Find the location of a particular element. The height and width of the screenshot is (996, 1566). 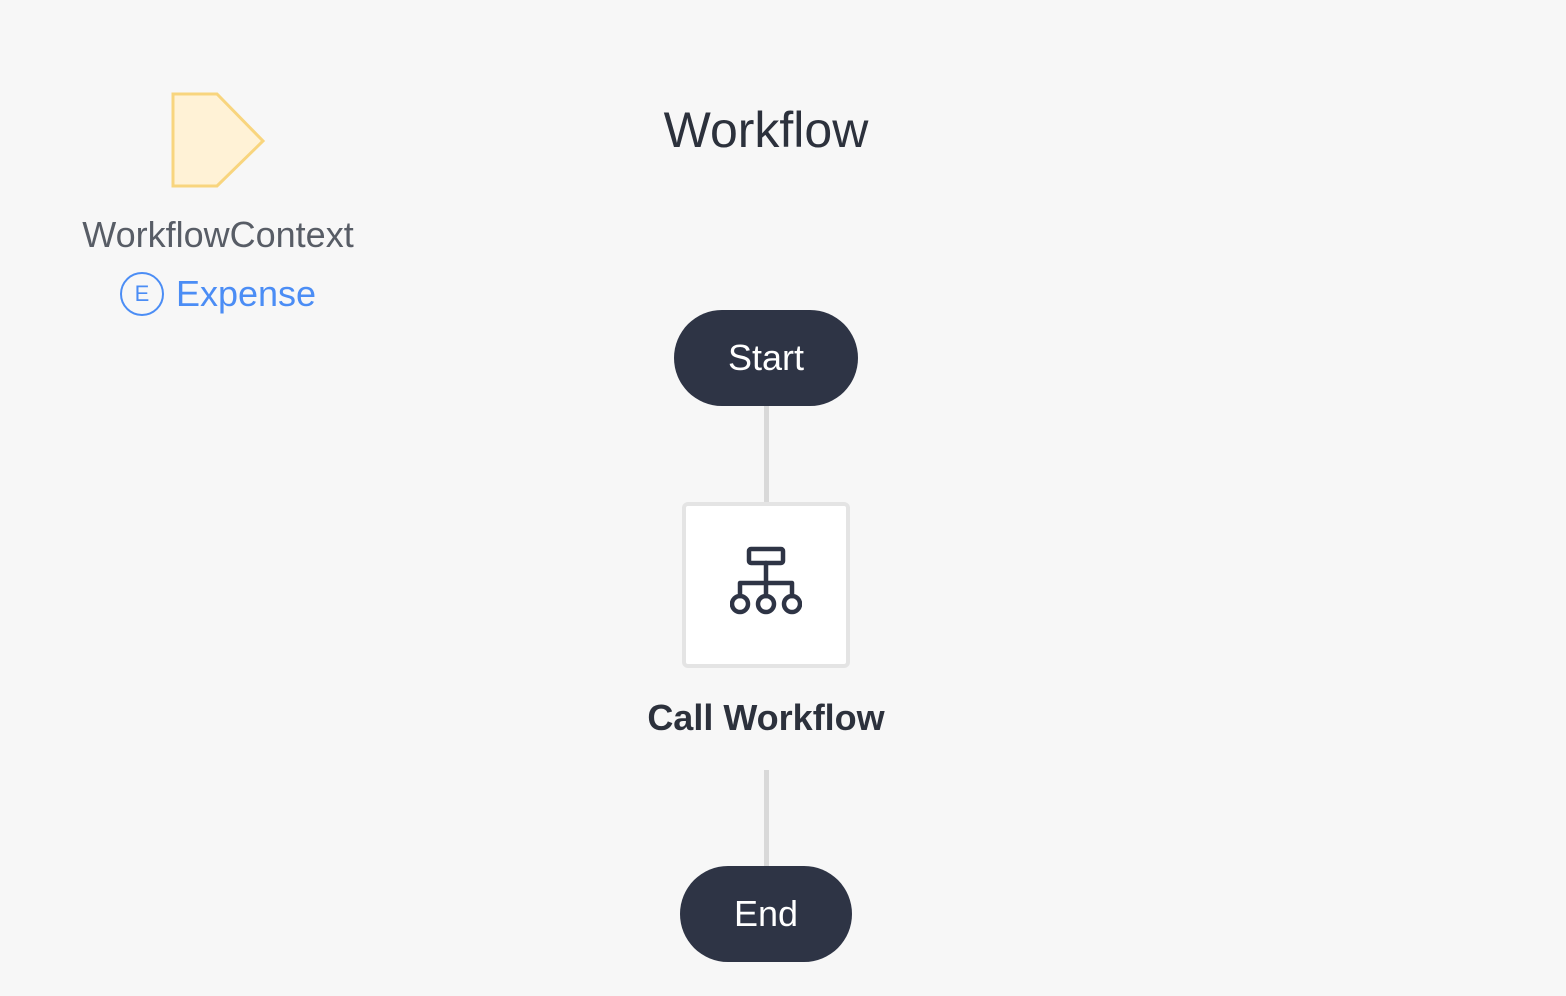

end-node: End is located at coordinates (766, 914).